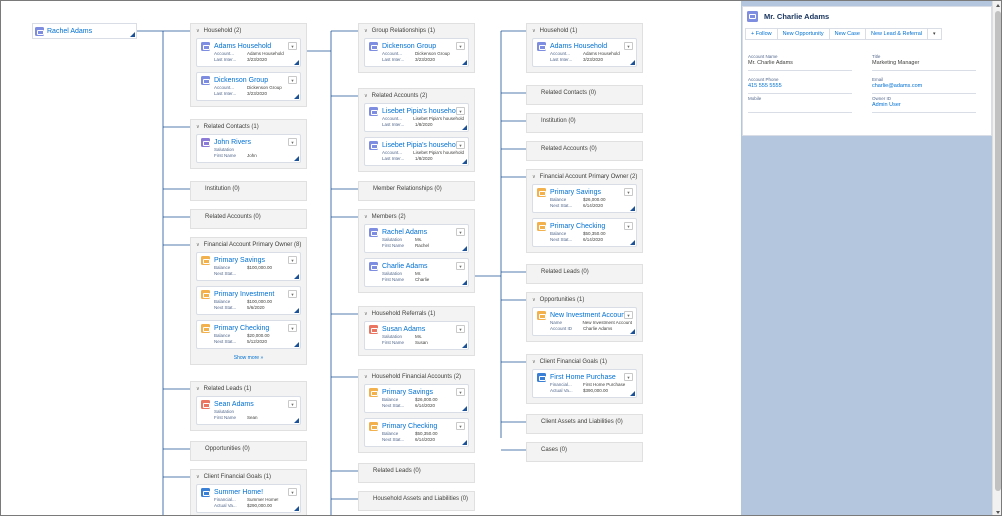 This screenshot has width=1002, height=516. I want to click on group-header: ∨ Members (2), so click(416, 217).